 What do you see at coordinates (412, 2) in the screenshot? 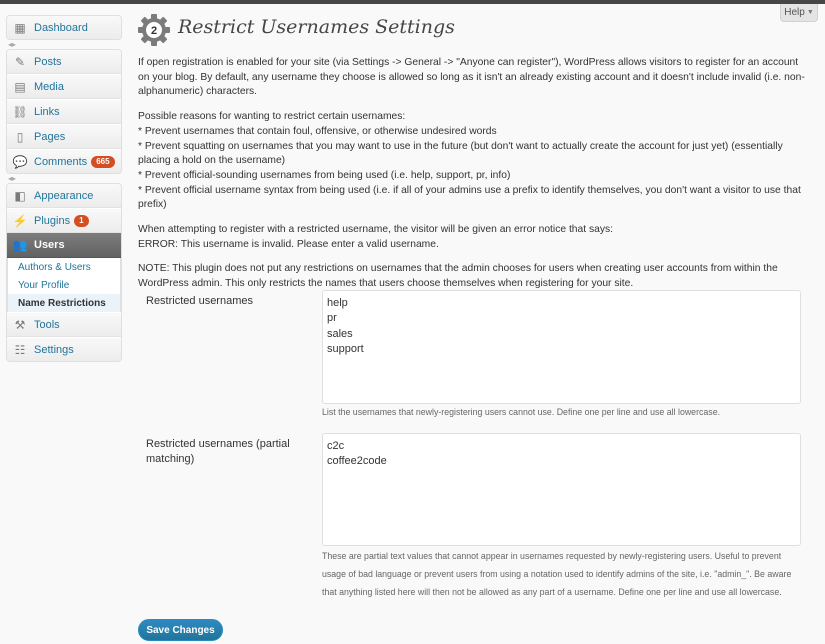
I see `admin-top-bar` at bounding box center [412, 2].